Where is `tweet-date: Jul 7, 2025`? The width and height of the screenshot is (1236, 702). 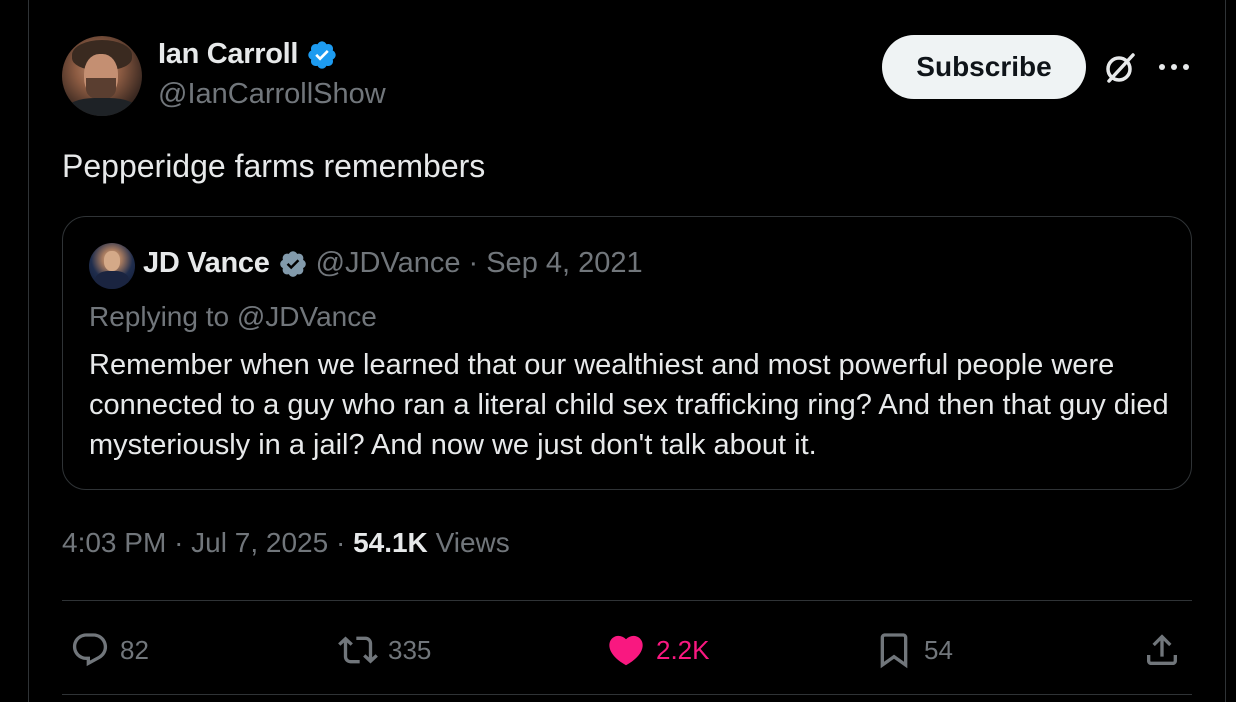
tweet-date: Jul 7, 2025 is located at coordinates (259, 542).